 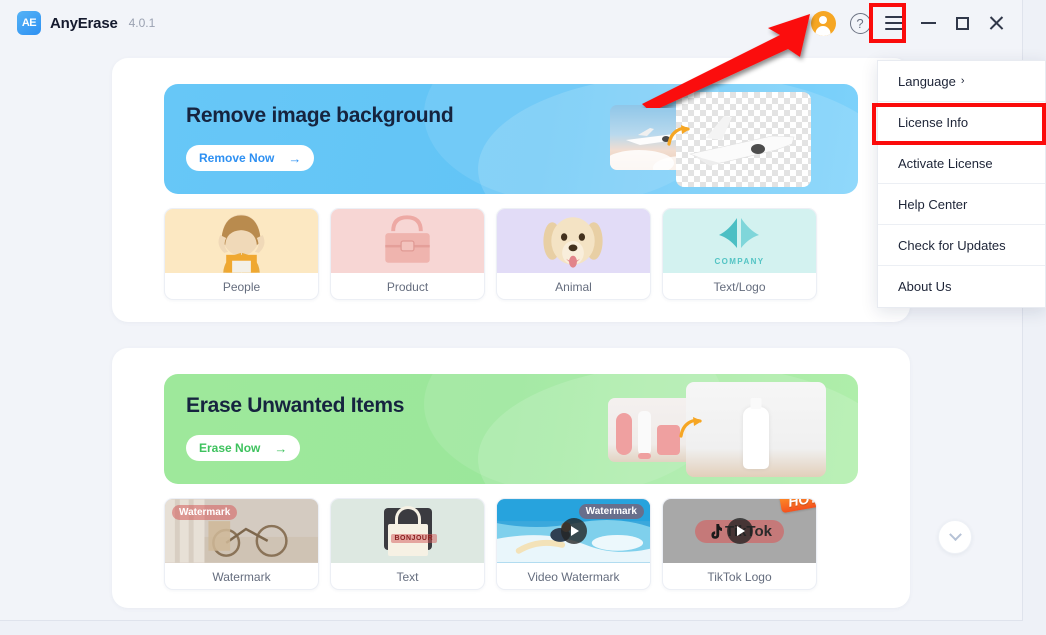 What do you see at coordinates (237, 158) in the screenshot?
I see `remove-now-label: Remove Now` at bounding box center [237, 158].